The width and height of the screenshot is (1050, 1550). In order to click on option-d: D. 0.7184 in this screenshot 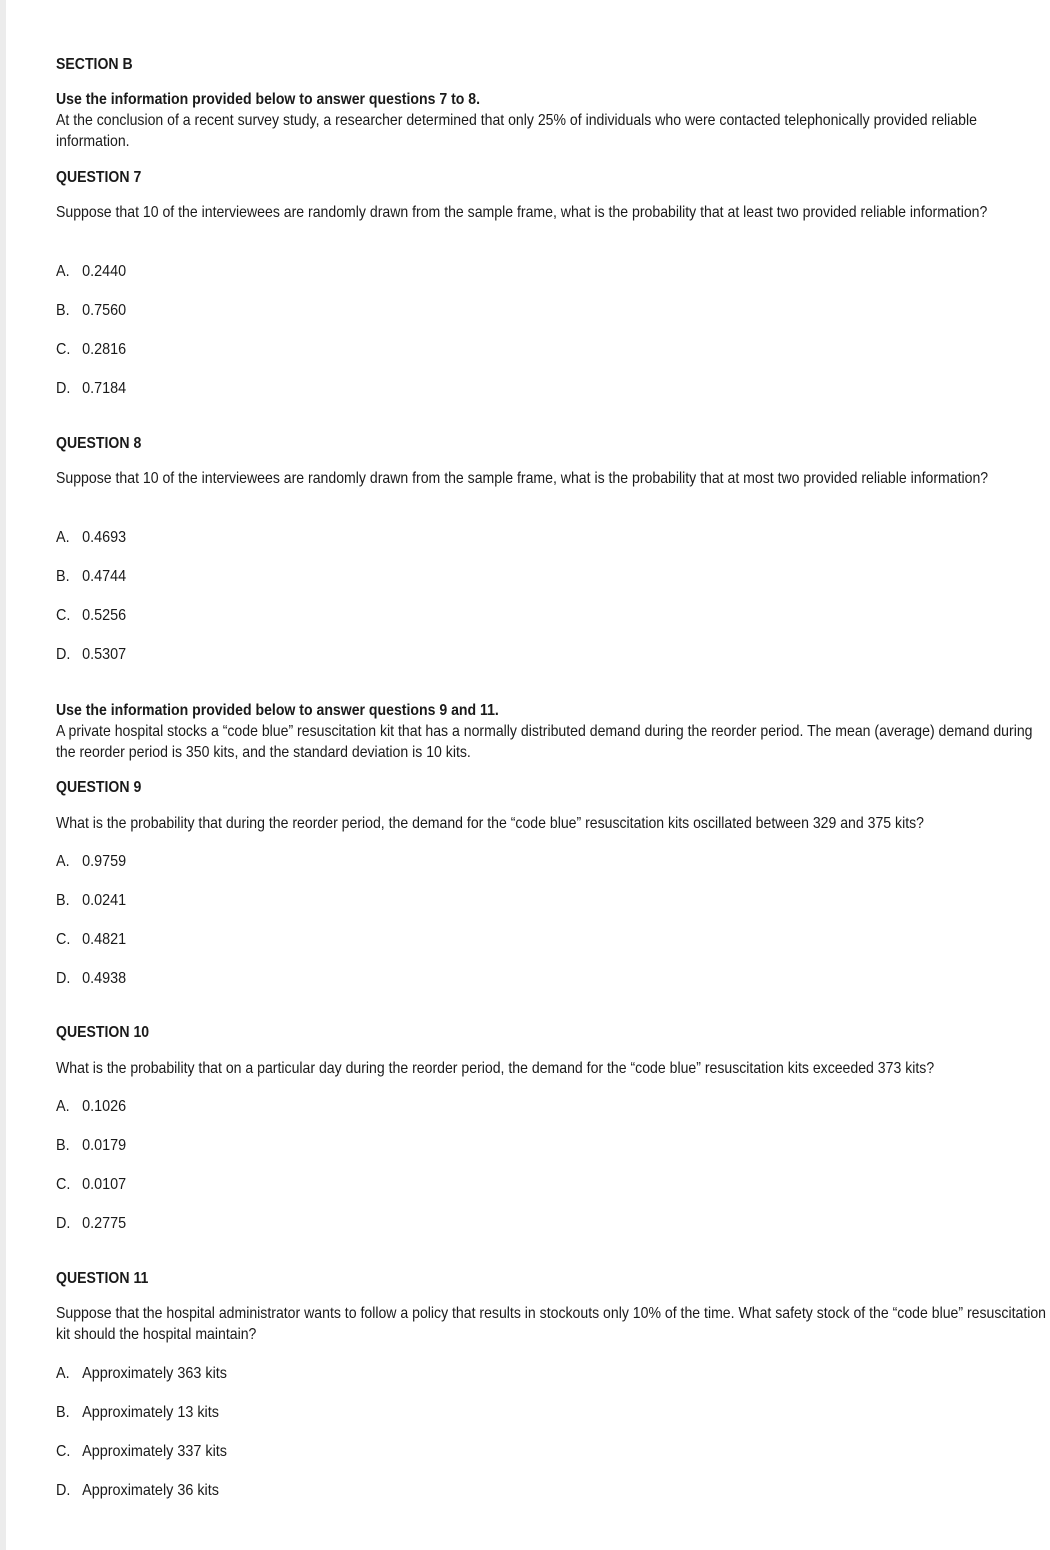, I will do `click(91, 388)`.